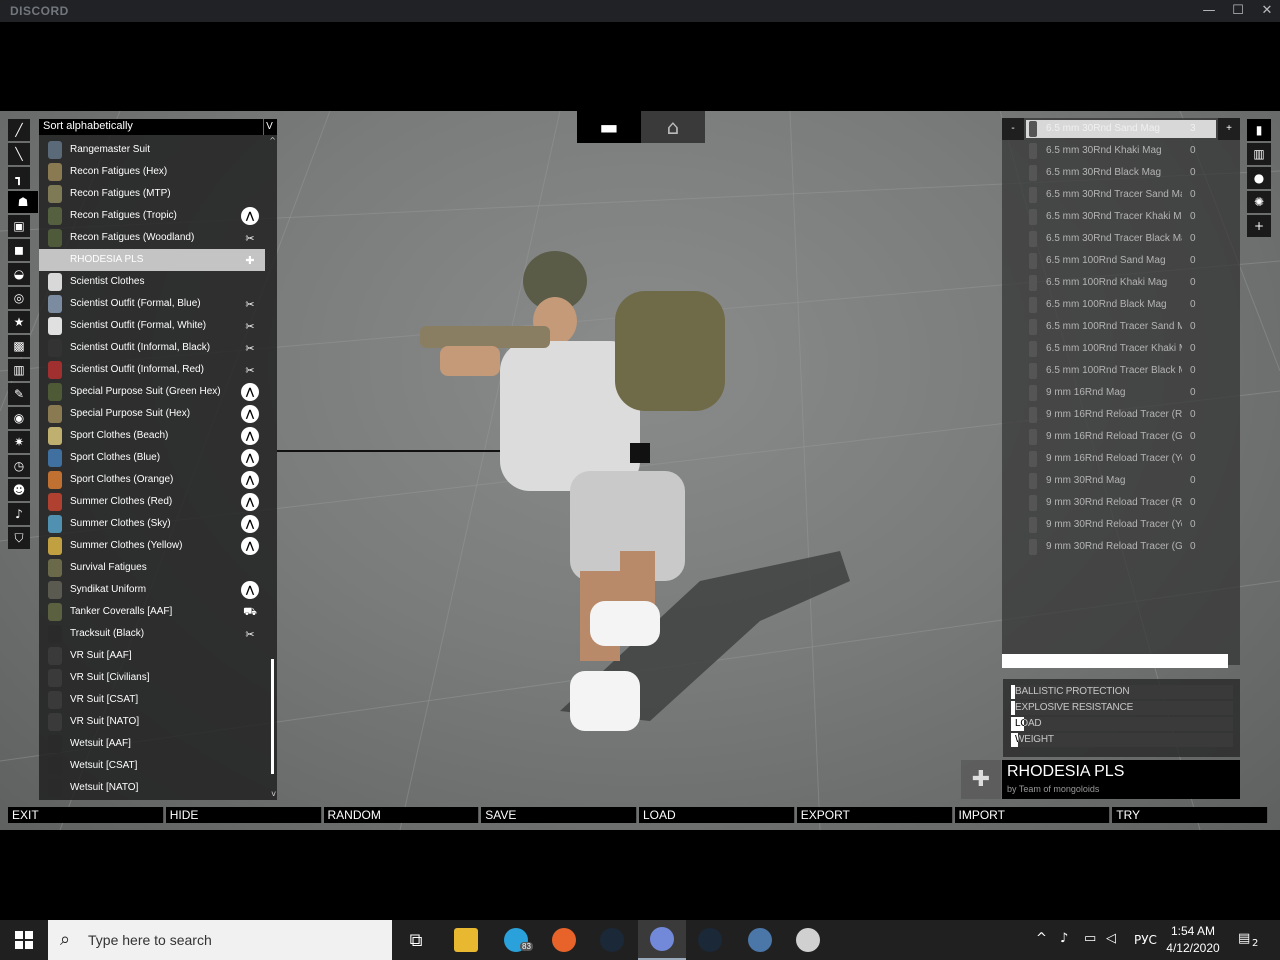  Describe the element at coordinates (1119, 547) in the screenshot. I see `magazine-row: 9 mm 30Rnd Reload Tracer (Gre... 0` at that location.